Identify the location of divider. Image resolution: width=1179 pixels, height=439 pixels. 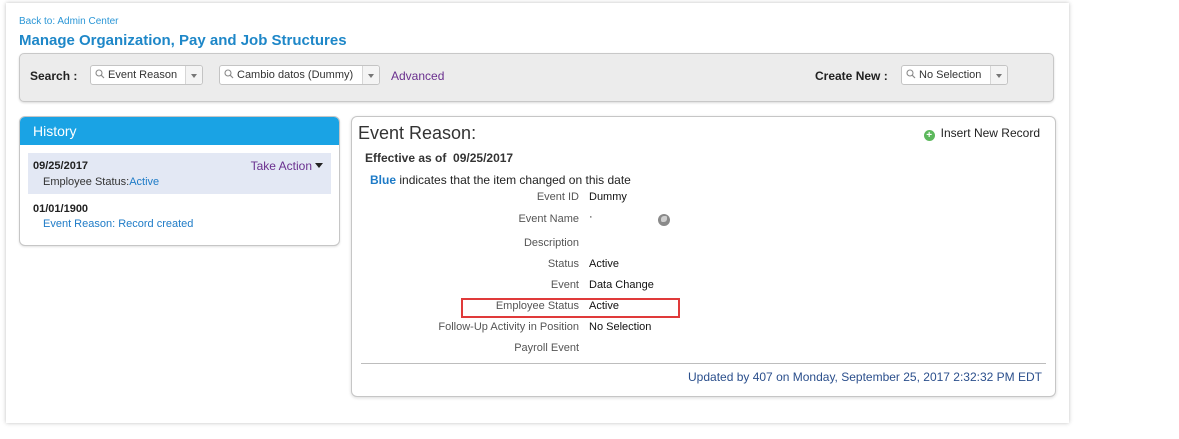
(703, 363).